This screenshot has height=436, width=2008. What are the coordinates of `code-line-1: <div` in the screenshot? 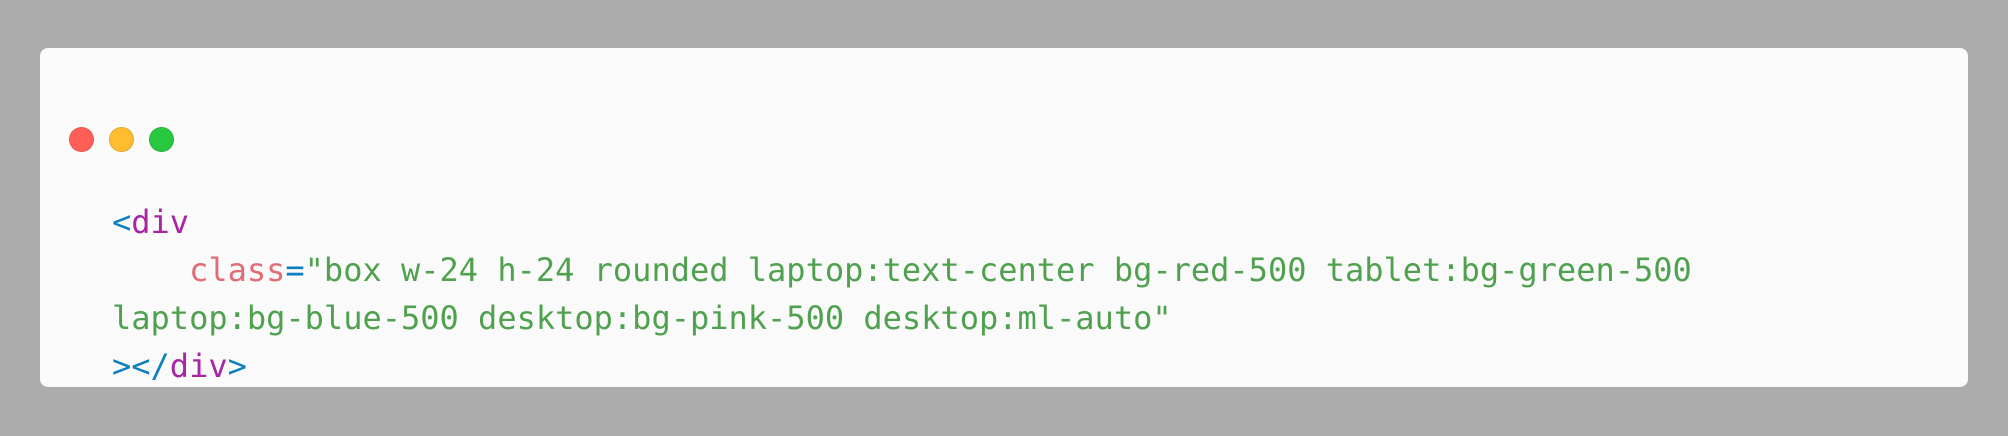 It's located at (902, 222).